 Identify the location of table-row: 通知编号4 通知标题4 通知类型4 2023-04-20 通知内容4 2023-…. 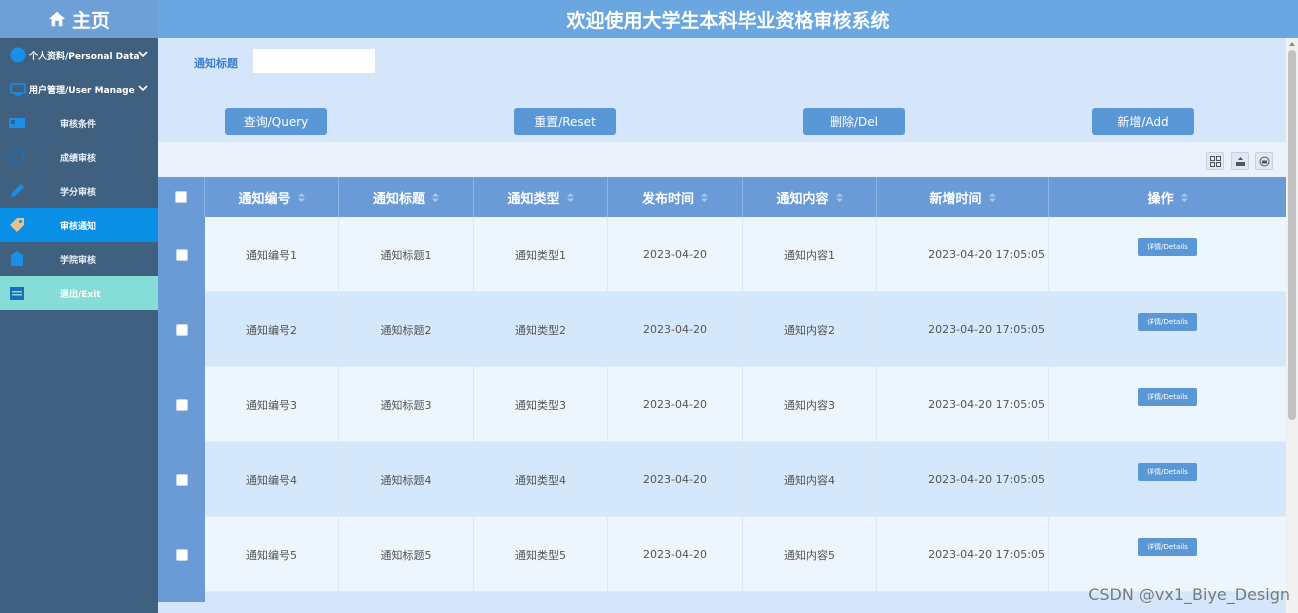
(722, 479).